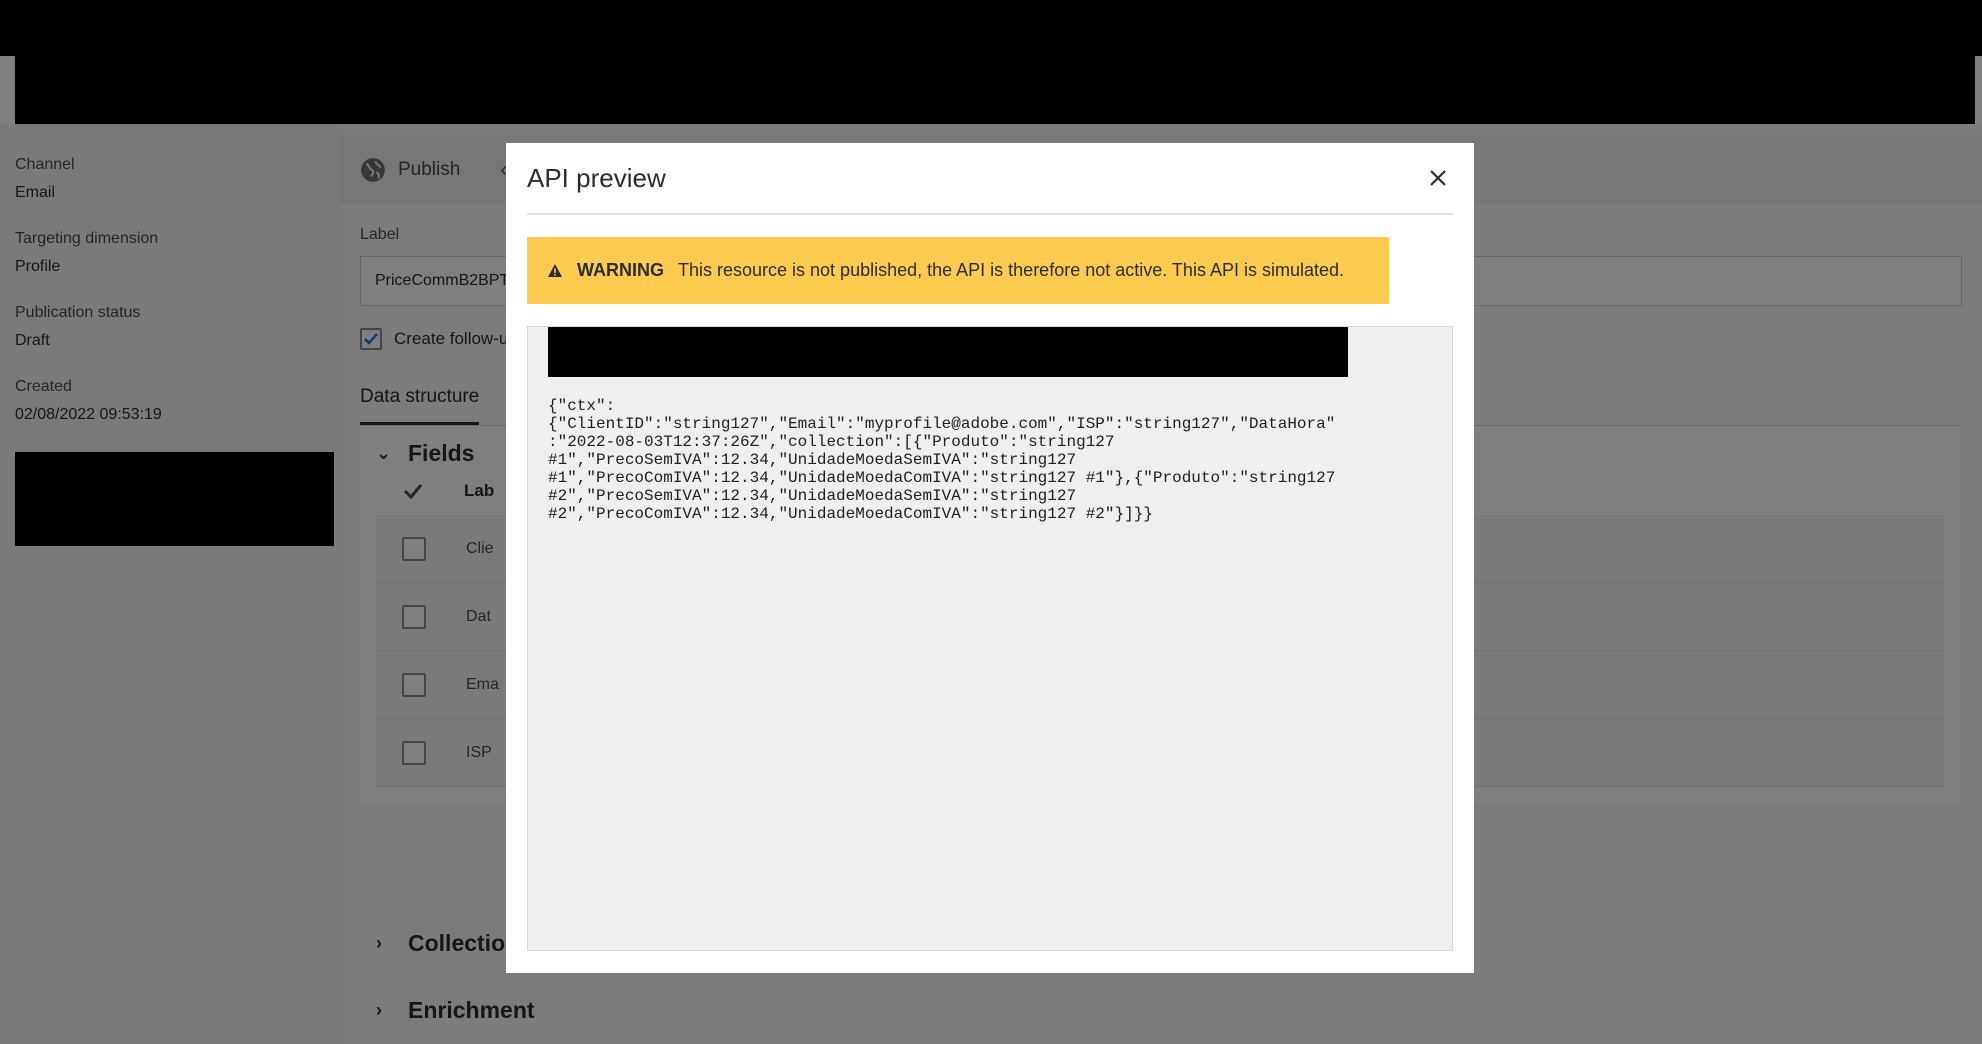 The width and height of the screenshot is (1982, 1044). I want to click on redacted-block-wrapper, so click(948, 352).